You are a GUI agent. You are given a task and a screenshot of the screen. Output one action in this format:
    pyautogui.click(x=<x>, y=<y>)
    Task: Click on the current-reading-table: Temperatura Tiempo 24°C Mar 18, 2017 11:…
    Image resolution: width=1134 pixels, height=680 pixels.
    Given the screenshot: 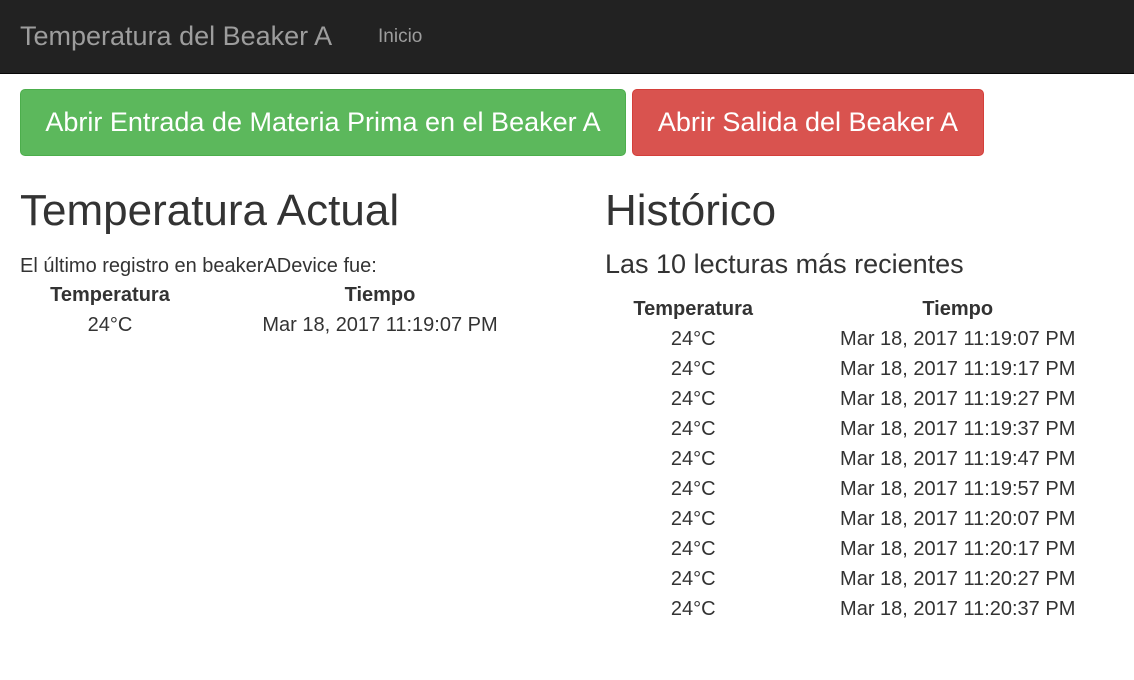 What is the action you would take?
    pyautogui.click(x=290, y=310)
    